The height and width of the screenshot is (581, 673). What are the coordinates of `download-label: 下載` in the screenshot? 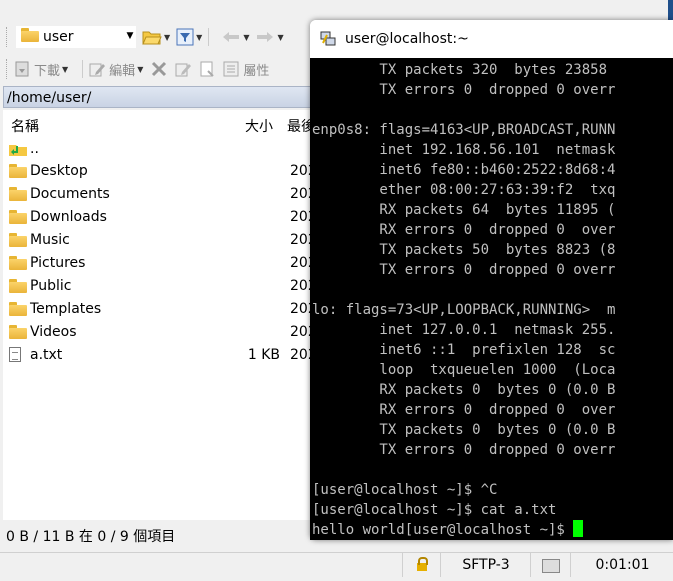 It's located at (47, 71).